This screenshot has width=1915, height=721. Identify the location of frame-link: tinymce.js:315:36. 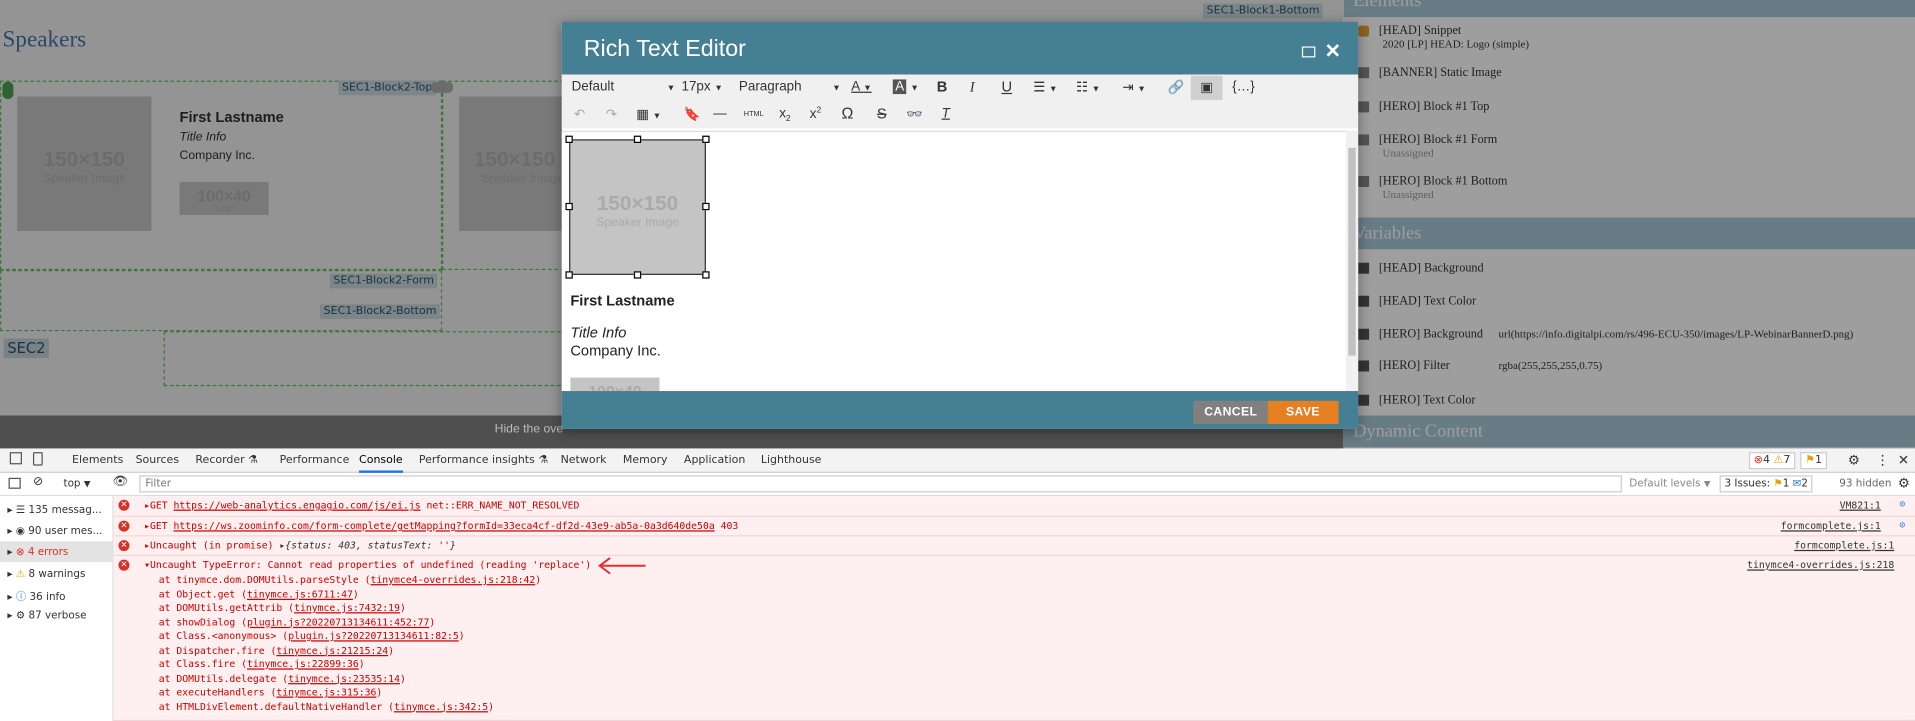
(326, 692).